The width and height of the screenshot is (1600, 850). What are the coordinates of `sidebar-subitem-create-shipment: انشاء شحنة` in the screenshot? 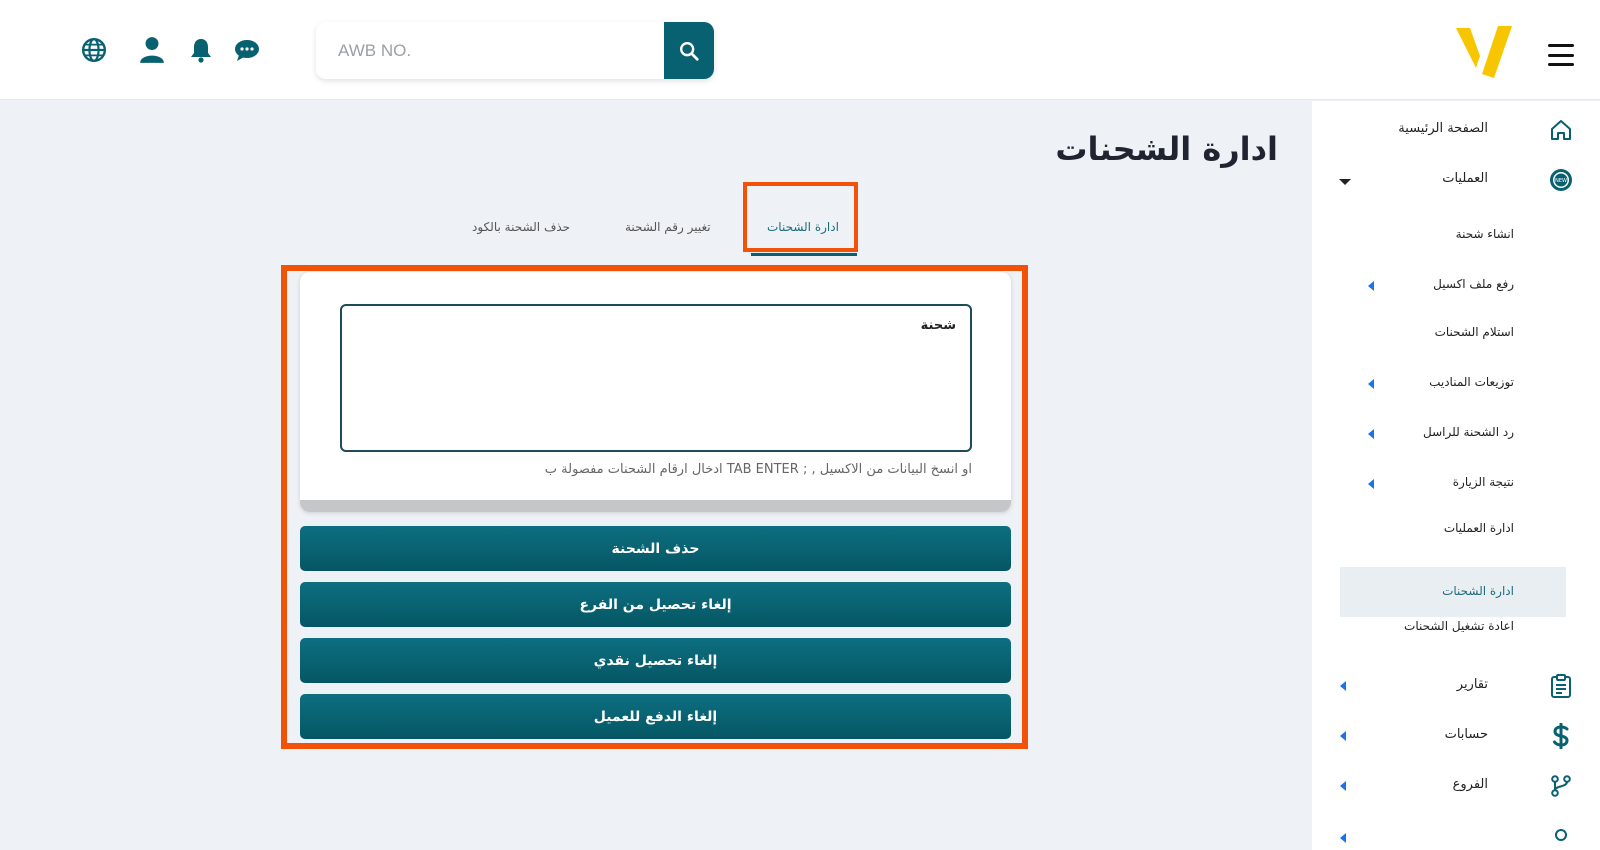 It's located at (1456, 235).